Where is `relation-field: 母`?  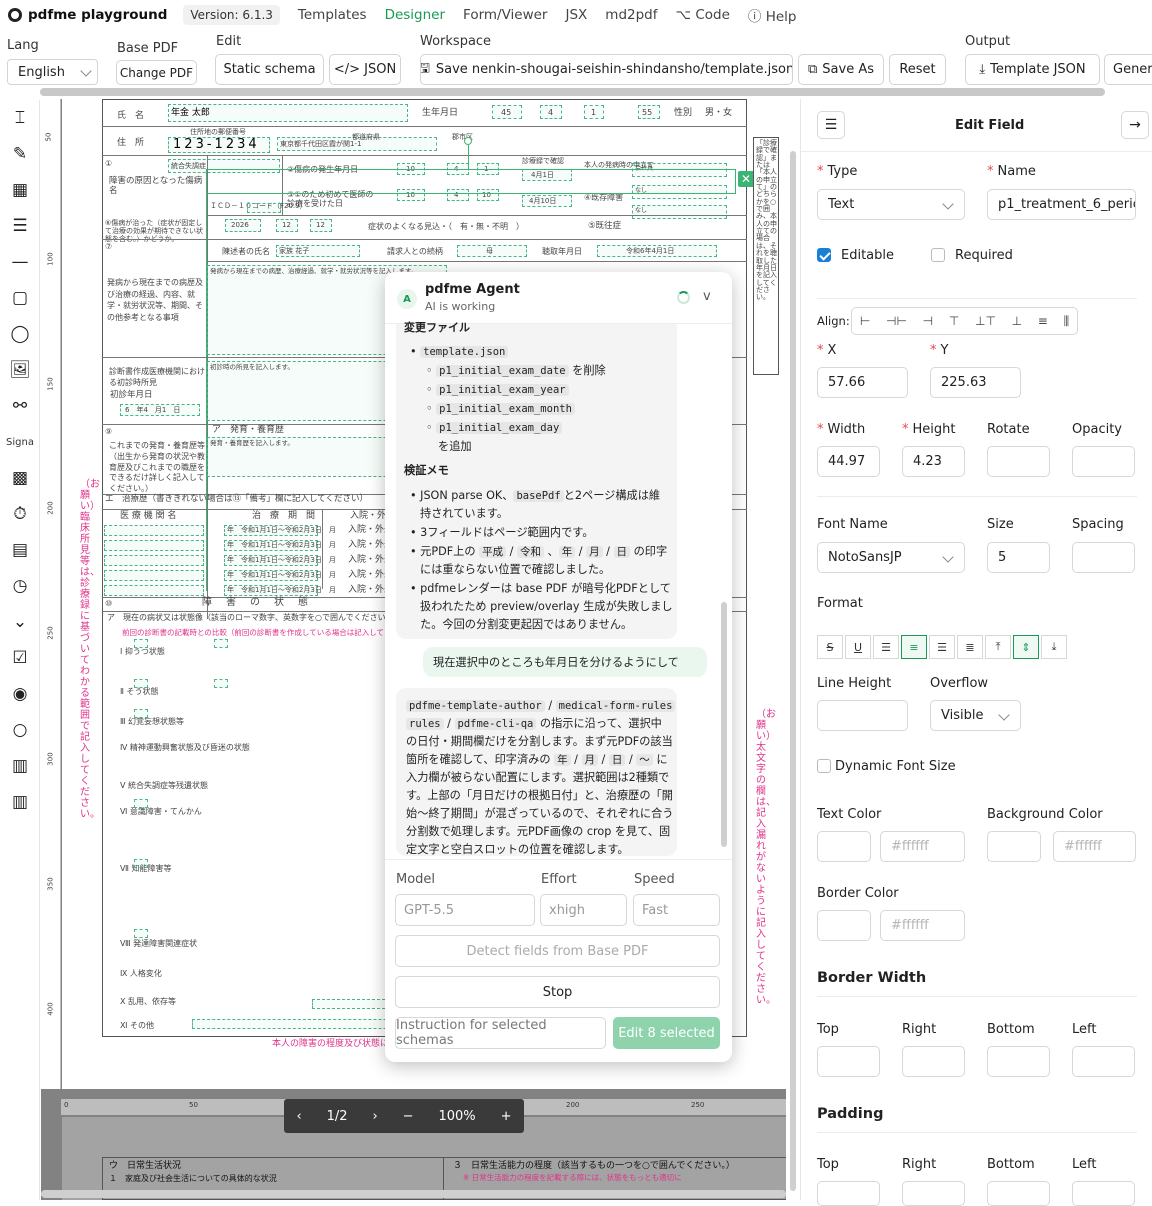
relation-field: 母 is located at coordinates (492, 251).